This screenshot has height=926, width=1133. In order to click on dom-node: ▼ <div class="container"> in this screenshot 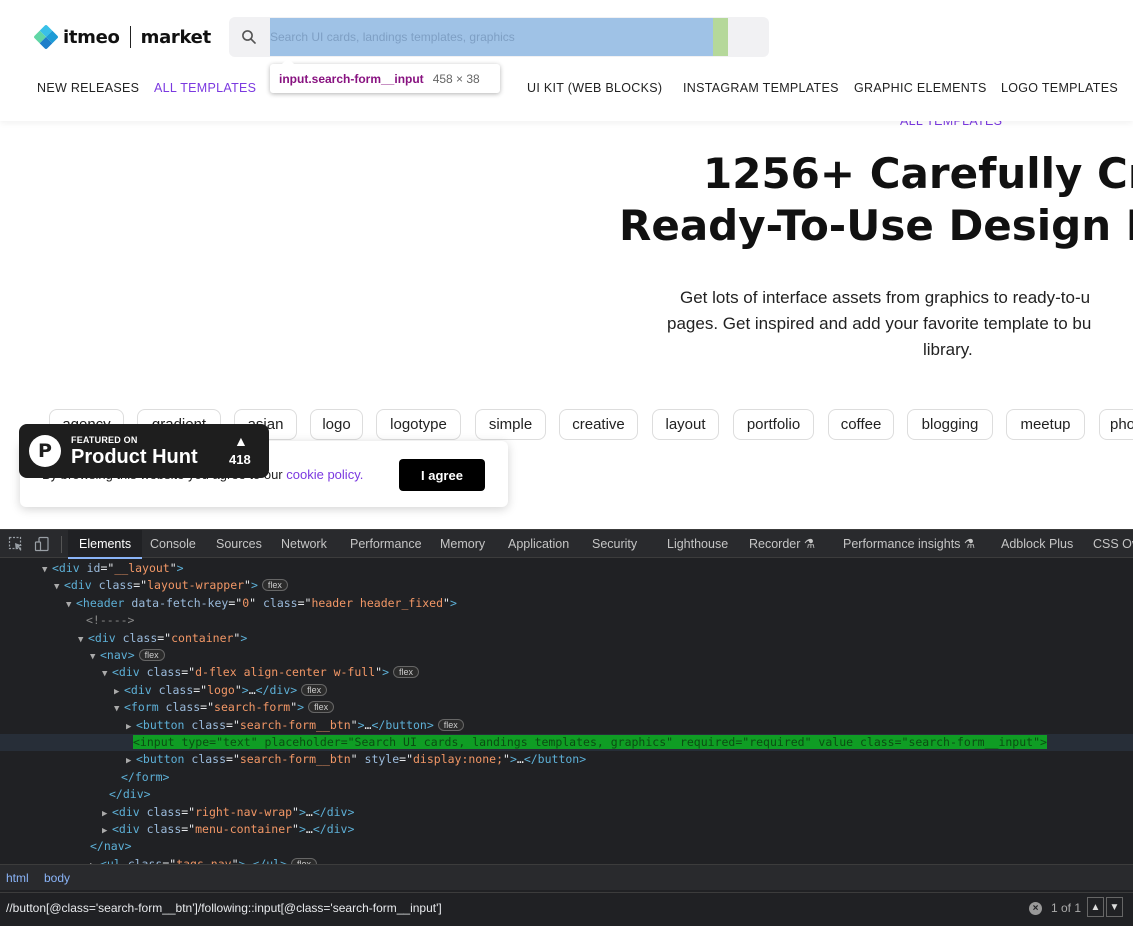, I will do `click(566, 638)`.